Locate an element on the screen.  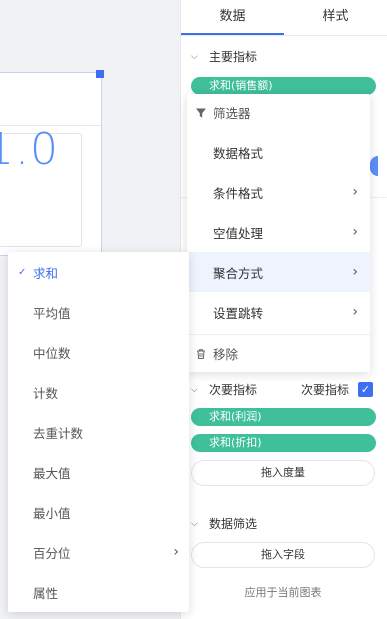
card-resize-handle is located at coordinates (100, 74).